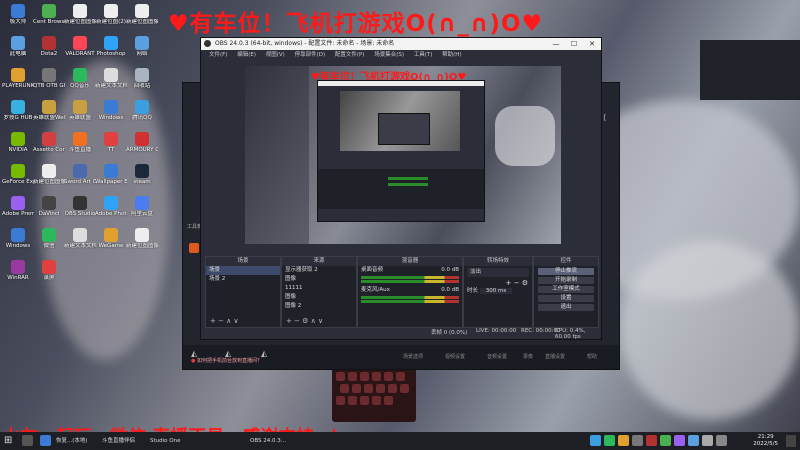  I want to click on source-item: 11111, so click(319, 288).